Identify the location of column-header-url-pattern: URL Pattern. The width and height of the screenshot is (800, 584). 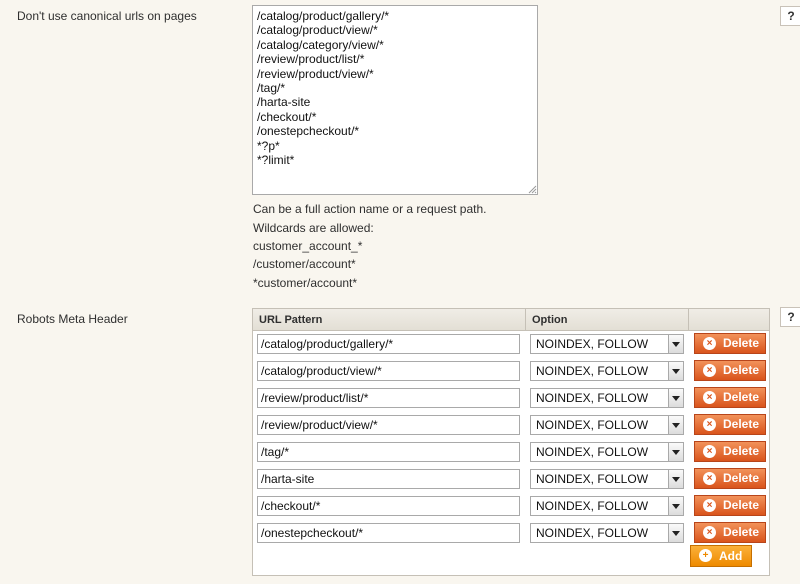
(389, 319).